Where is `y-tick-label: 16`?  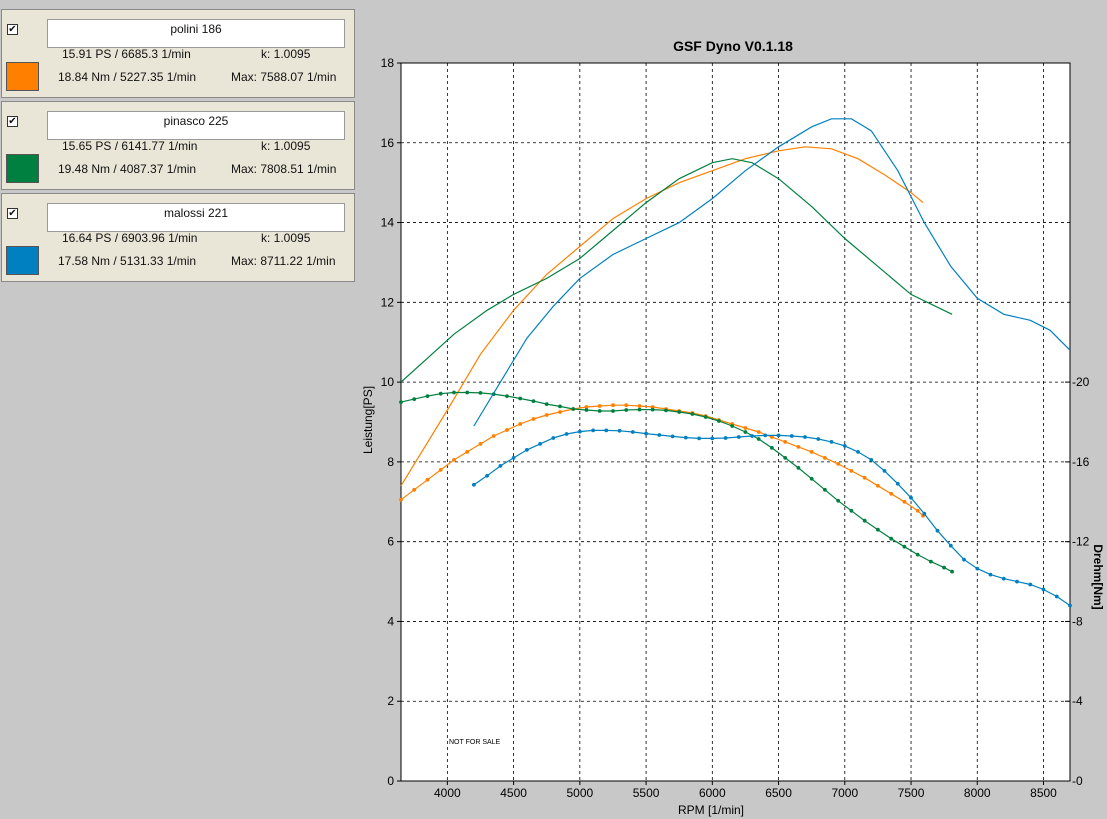 y-tick-label: 16 is located at coordinates (388, 143).